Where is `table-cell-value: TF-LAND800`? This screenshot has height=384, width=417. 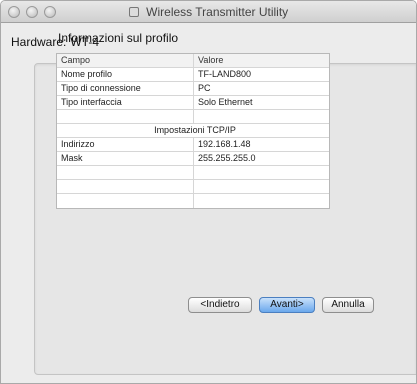
table-cell-value: TF-LAND800 is located at coordinates (225, 74).